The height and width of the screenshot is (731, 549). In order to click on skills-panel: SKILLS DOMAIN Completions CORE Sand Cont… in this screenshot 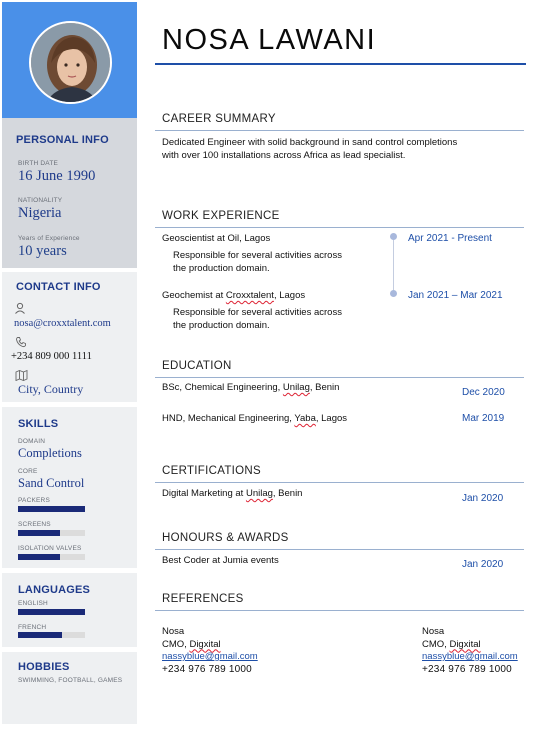, I will do `click(69, 487)`.